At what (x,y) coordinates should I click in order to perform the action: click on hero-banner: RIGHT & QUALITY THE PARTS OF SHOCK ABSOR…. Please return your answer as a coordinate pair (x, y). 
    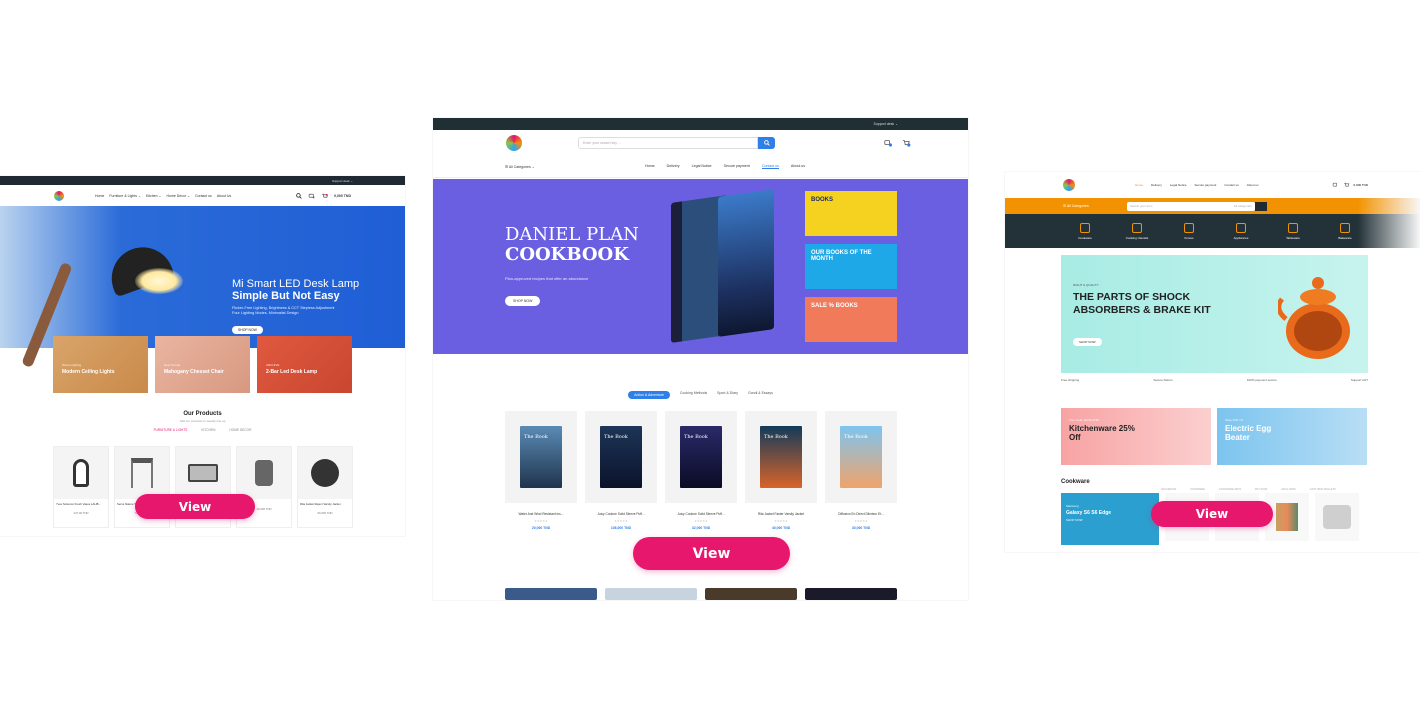
    Looking at the image, I should click on (1214, 314).